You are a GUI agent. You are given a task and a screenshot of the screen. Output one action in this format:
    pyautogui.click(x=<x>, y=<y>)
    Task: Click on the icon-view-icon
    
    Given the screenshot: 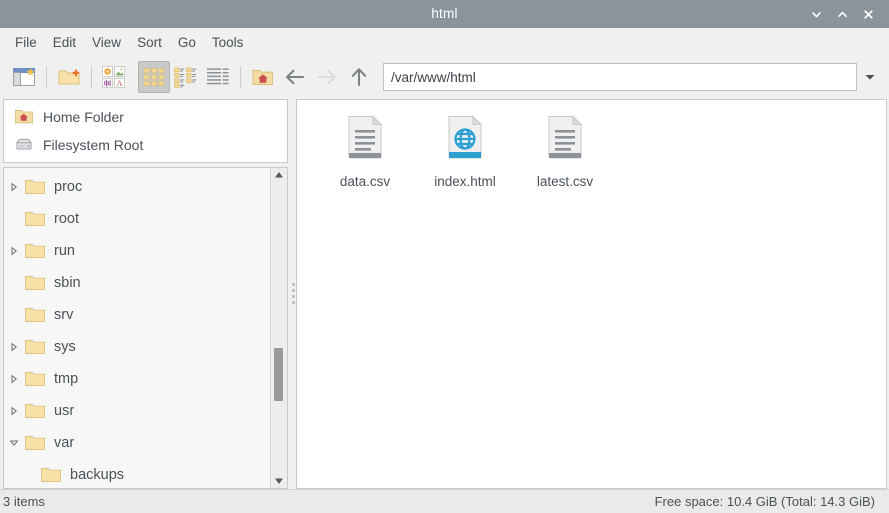 What is the action you would take?
    pyautogui.click(x=154, y=77)
    